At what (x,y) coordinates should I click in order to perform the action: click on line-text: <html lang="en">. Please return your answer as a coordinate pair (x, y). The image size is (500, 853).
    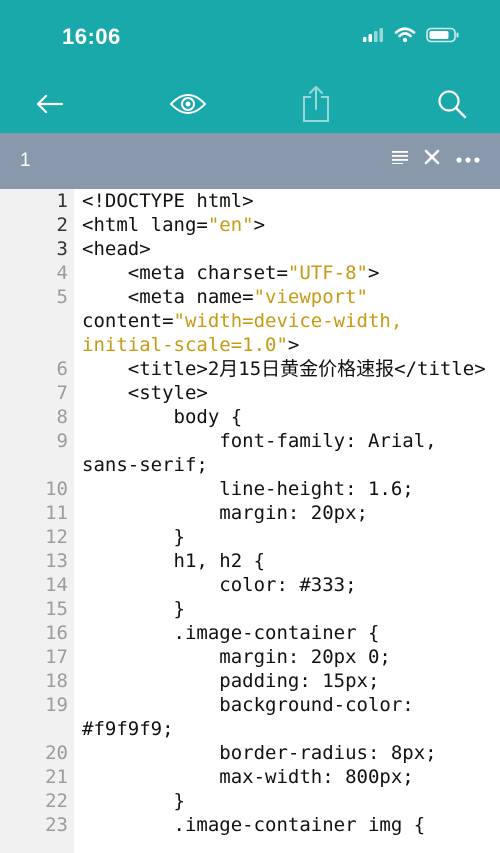
    Looking at the image, I should click on (174, 225).